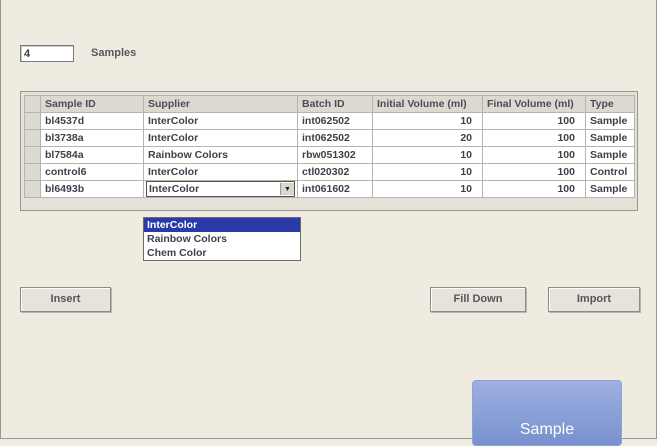 The image size is (657, 446). Describe the element at coordinates (610, 104) in the screenshot. I see `column-header-type: Type` at that location.